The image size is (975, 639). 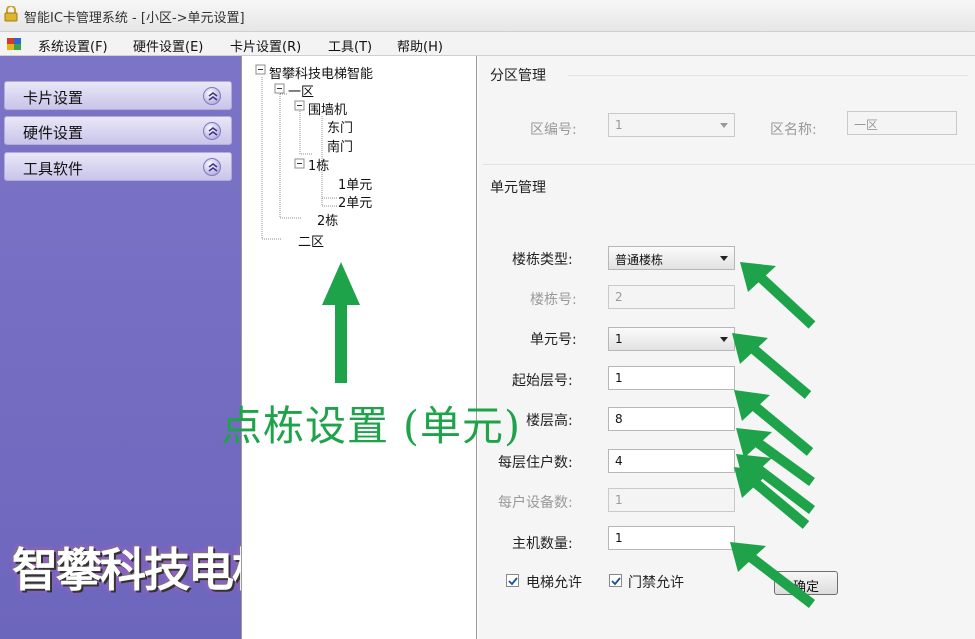 I want to click on door-access-allow-label: 门禁允许, so click(x=656, y=582).